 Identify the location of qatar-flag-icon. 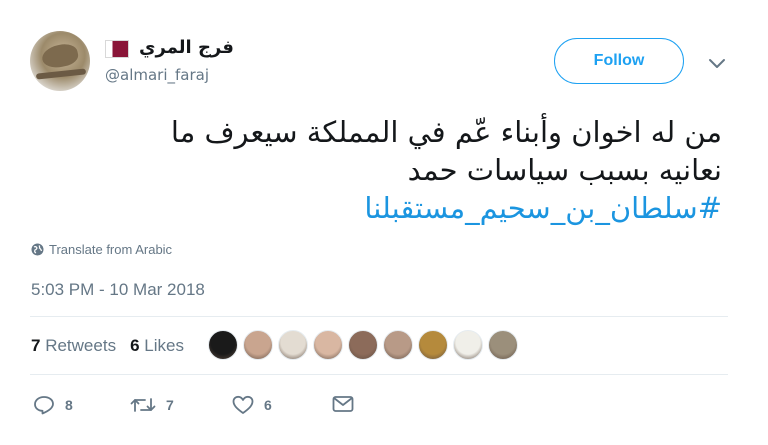
(117, 49).